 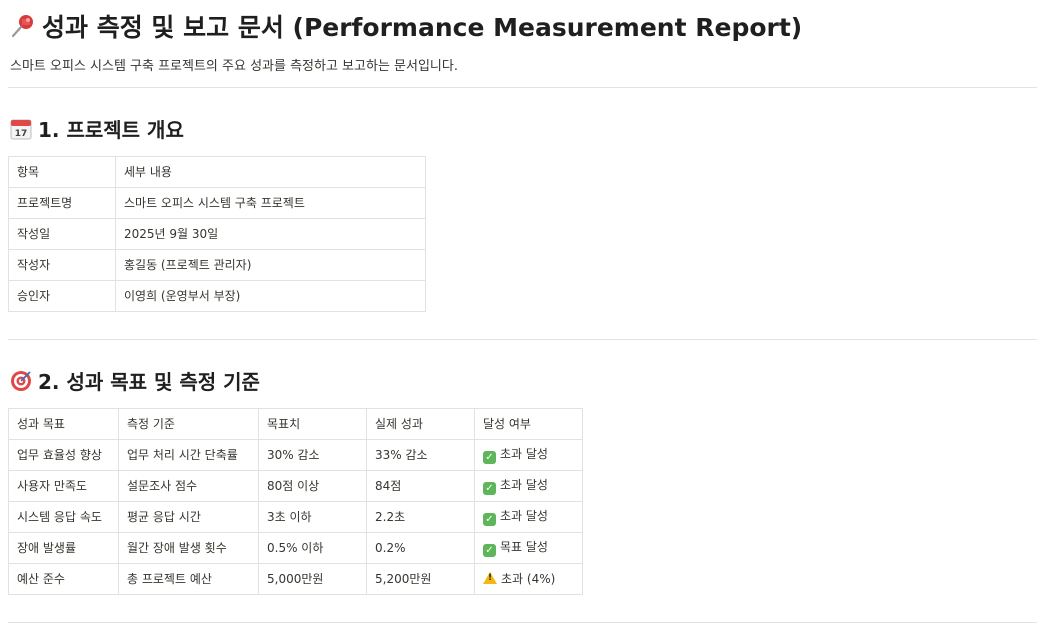 I want to click on section-2-heading: 2. 성과 목표 및 측정 기준, so click(x=135, y=383).